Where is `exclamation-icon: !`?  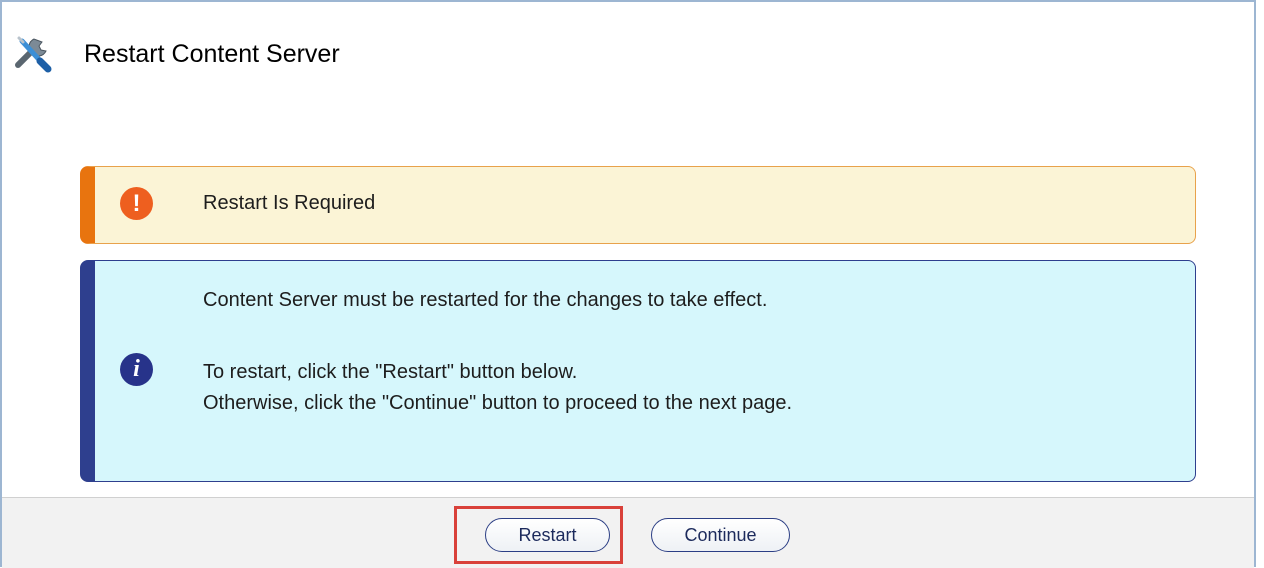
exclamation-icon: ! is located at coordinates (136, 203).